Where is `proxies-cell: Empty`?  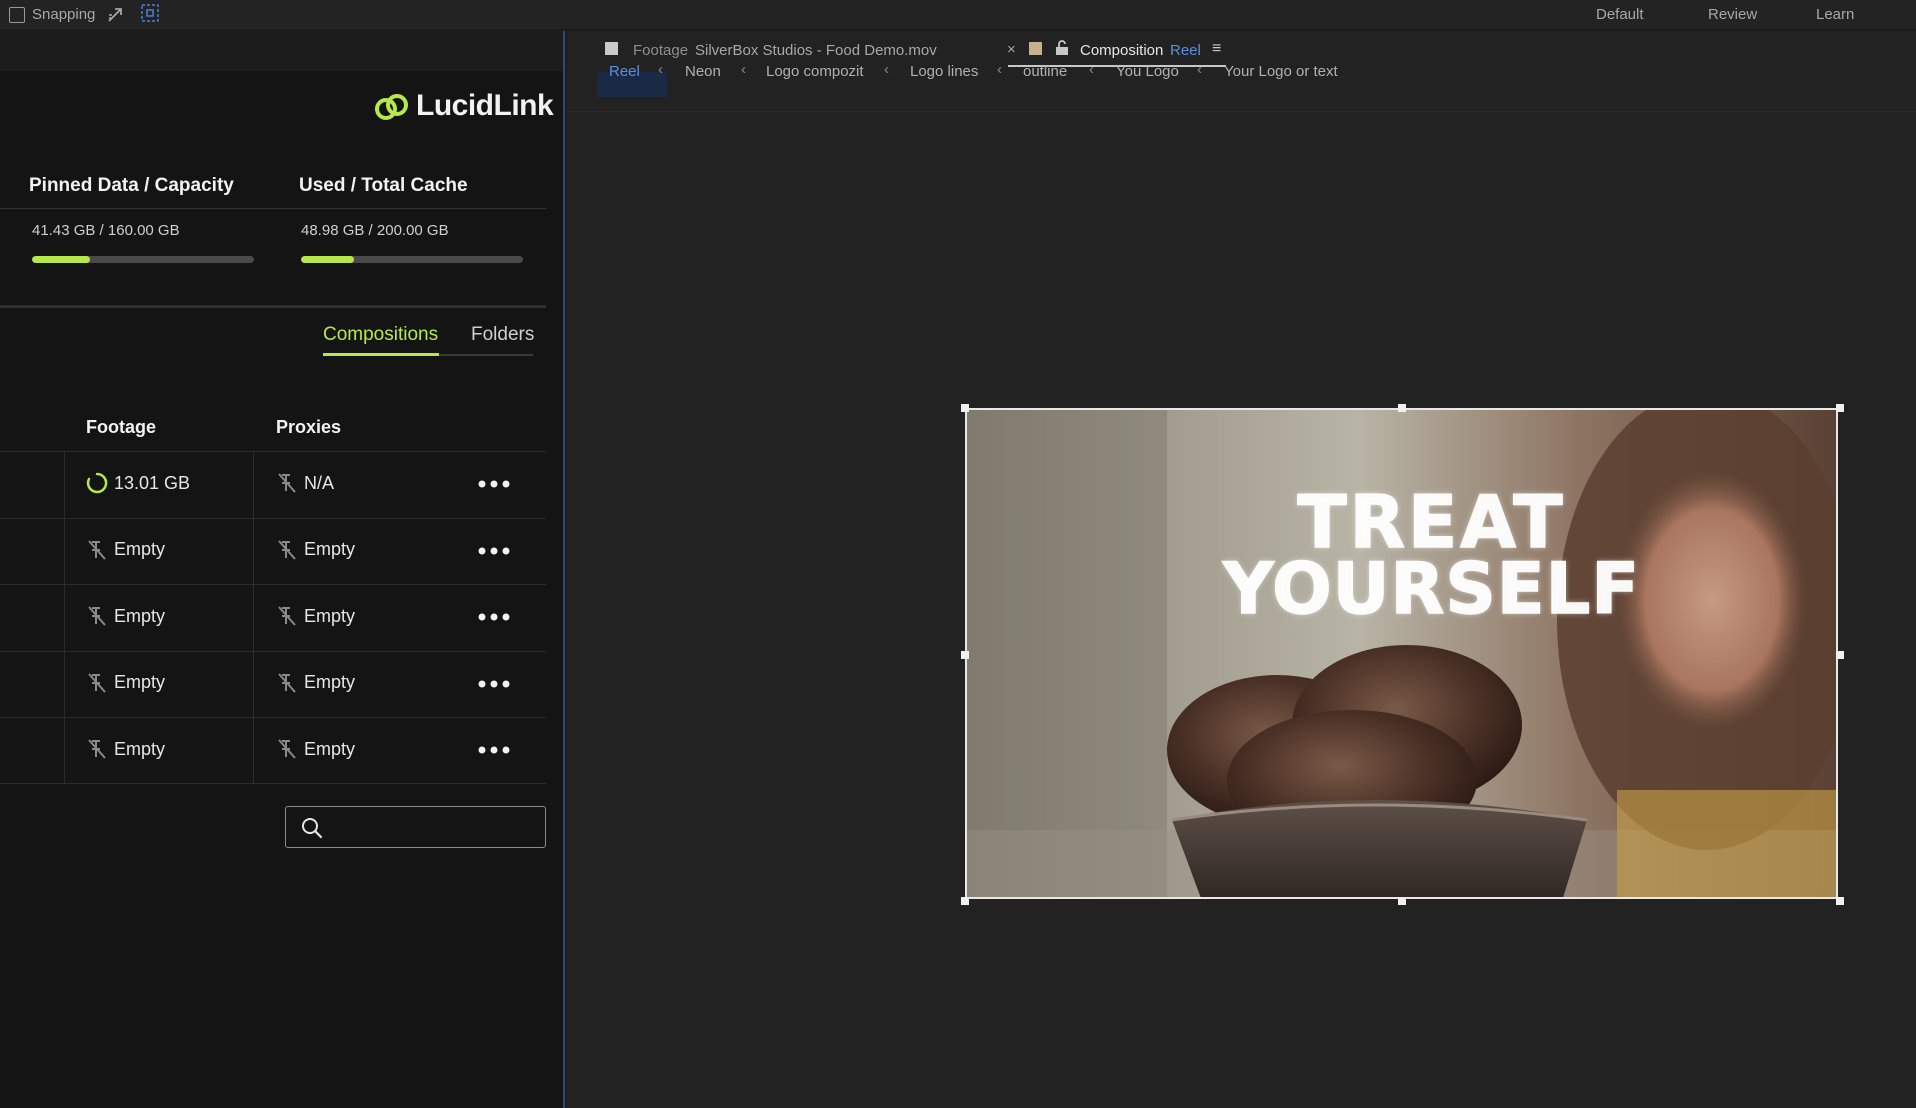
proxies-cell: Empty is located at coordinates (315, 616).